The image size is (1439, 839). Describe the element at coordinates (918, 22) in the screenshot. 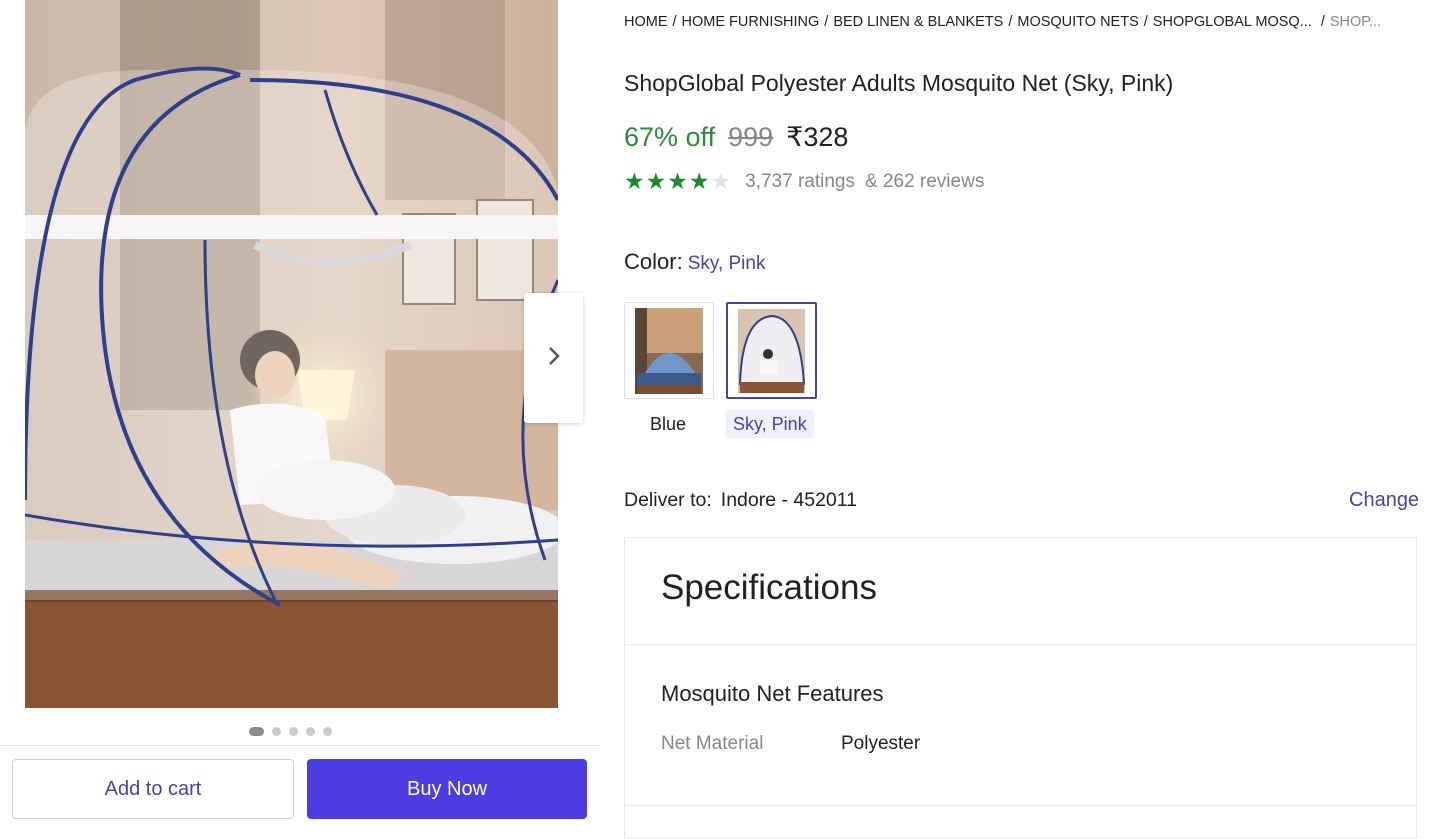

I see `breadcrumb-bed-linen: BED LINEN & BLANKETS` at that location.